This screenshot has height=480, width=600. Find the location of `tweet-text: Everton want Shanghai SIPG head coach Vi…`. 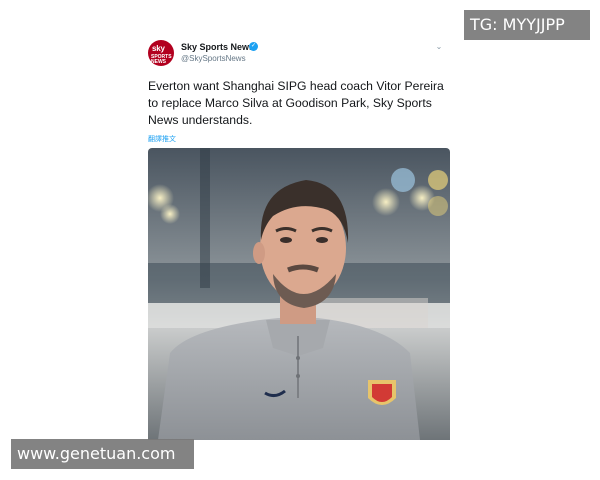

tweet-text: Everton want Shanghai SIPG head coach Vi… is located at coordinates (296, 103).